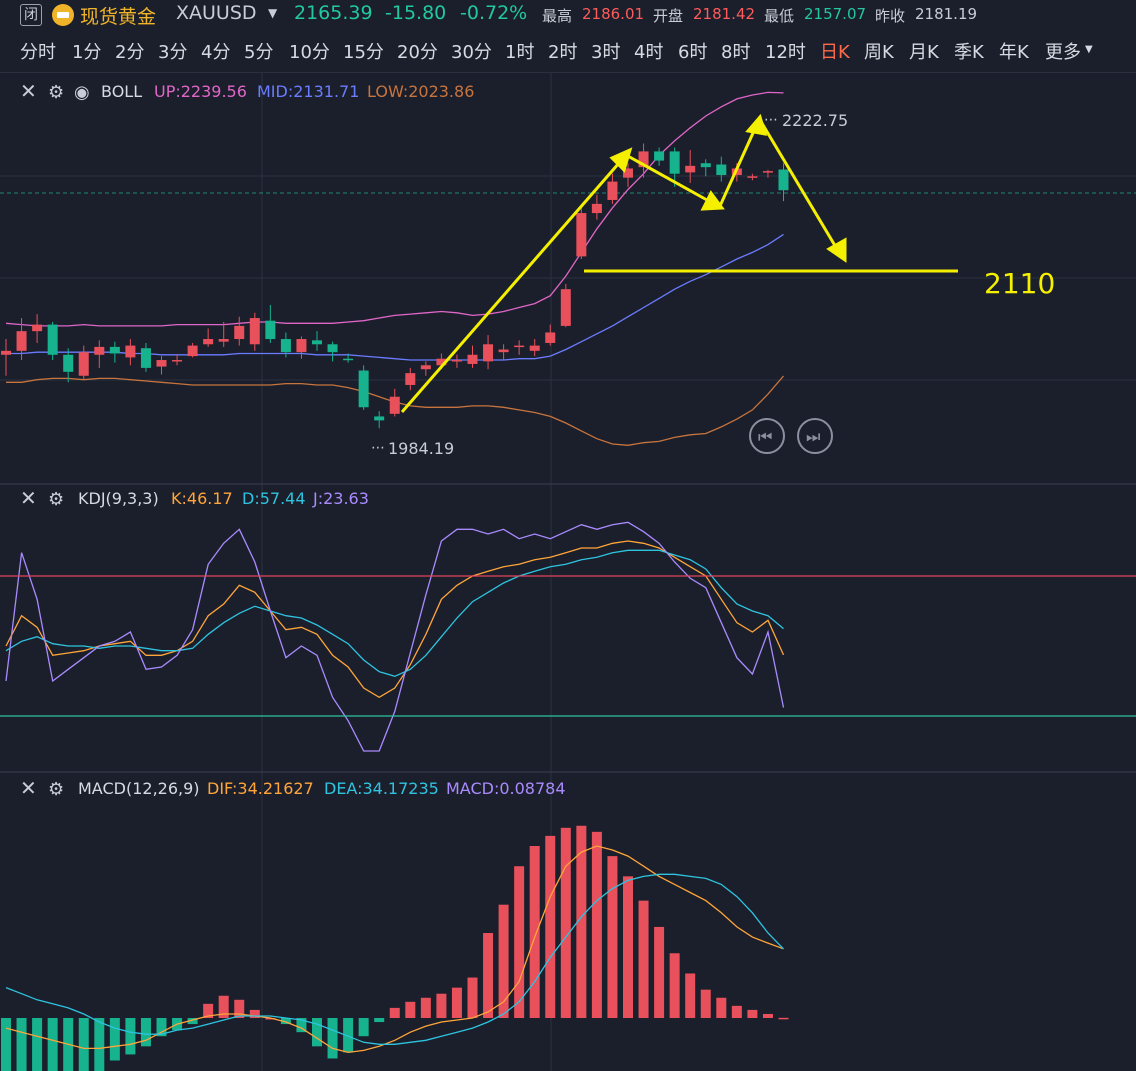  I want to click on eye-icon: ◉, so click(82, 92).